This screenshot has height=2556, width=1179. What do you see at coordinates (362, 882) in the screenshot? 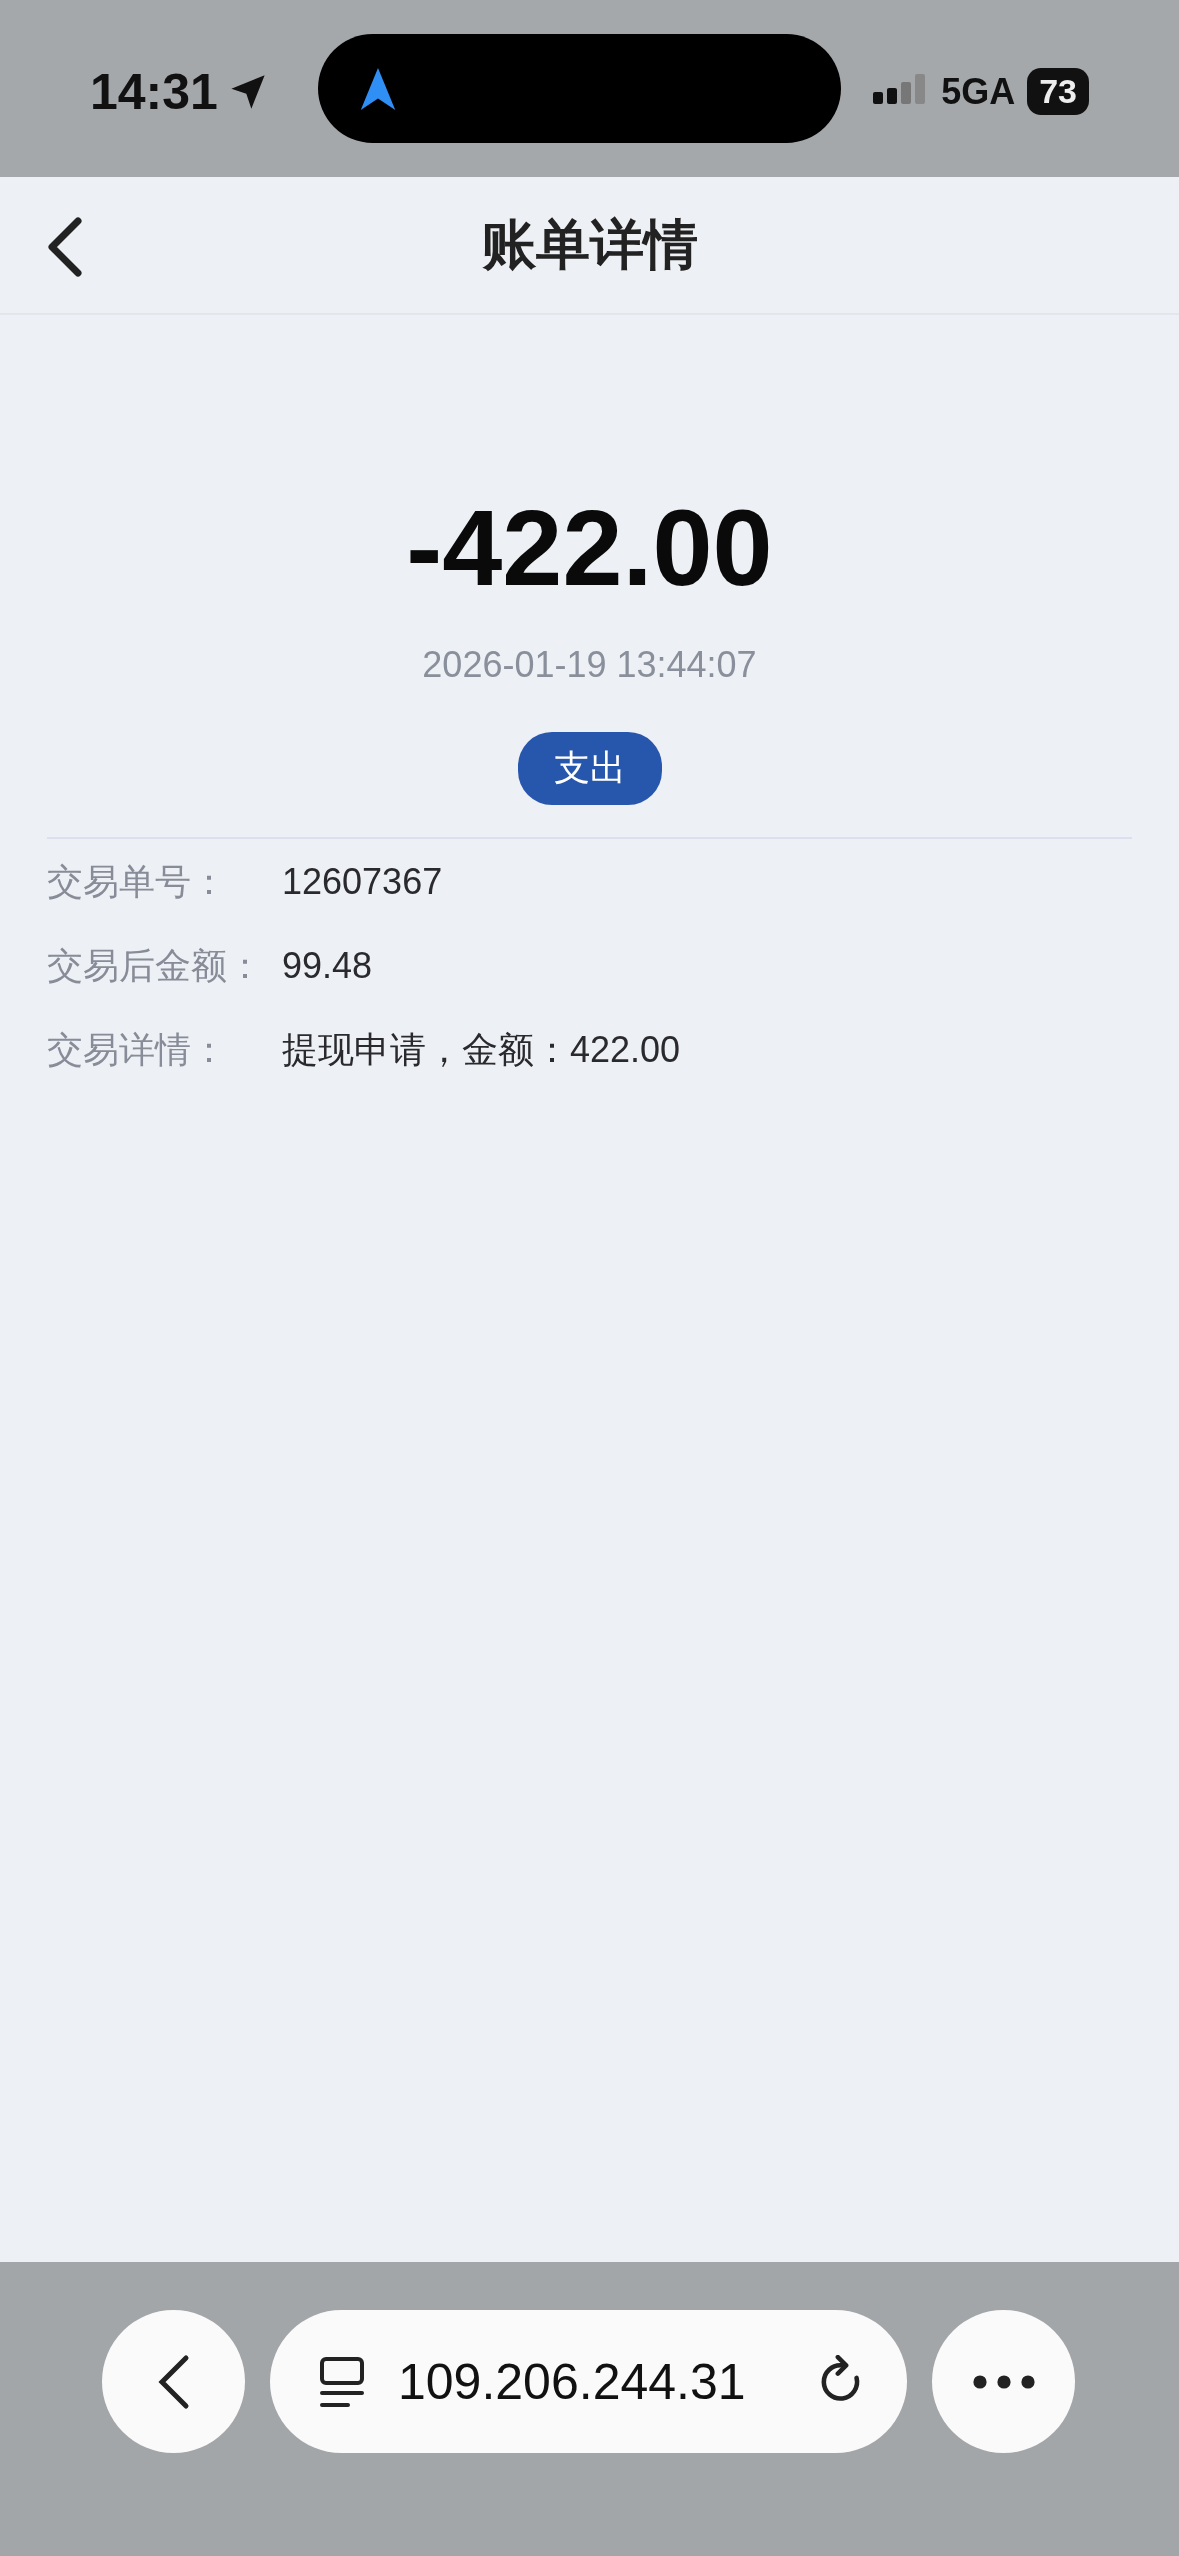
I see `detail-value: 12607367` at bounding box center [362, 882].